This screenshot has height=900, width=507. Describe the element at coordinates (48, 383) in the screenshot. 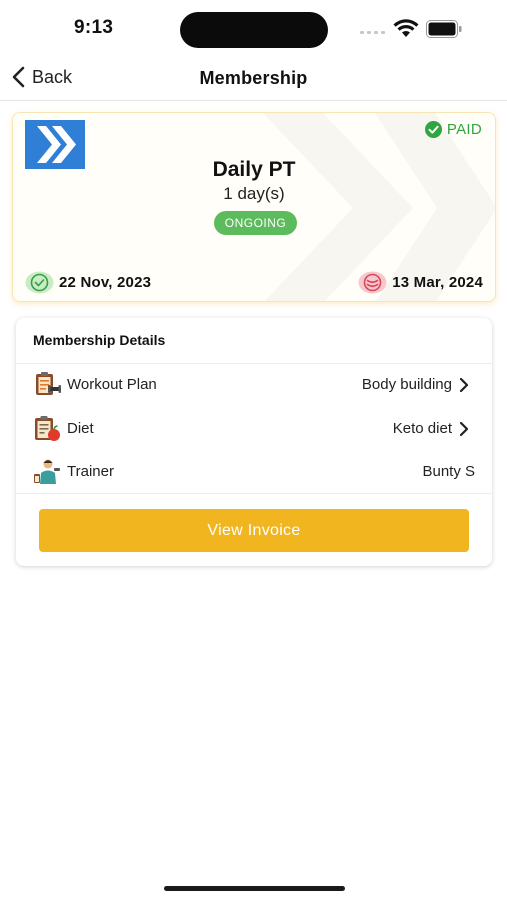

I see `workout-plan-icon` at that location.